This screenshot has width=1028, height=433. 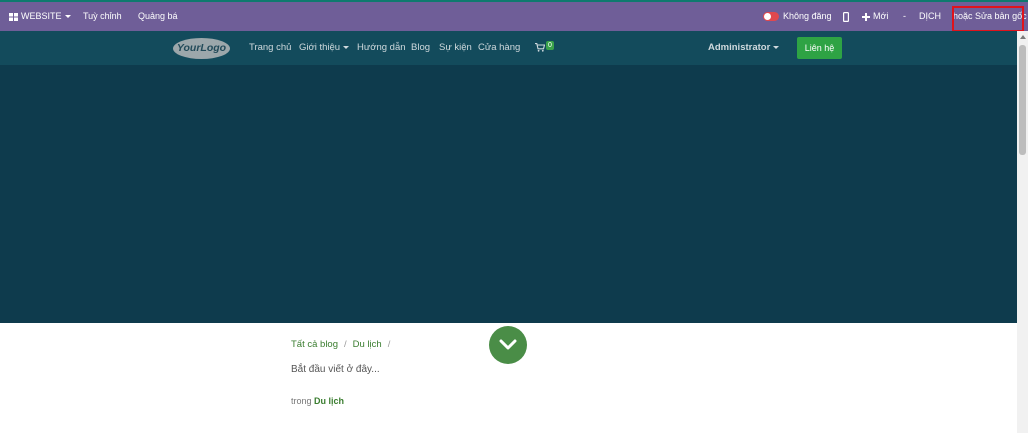 I want to click on mobile-phone-icon, so click(x=846, y=16).